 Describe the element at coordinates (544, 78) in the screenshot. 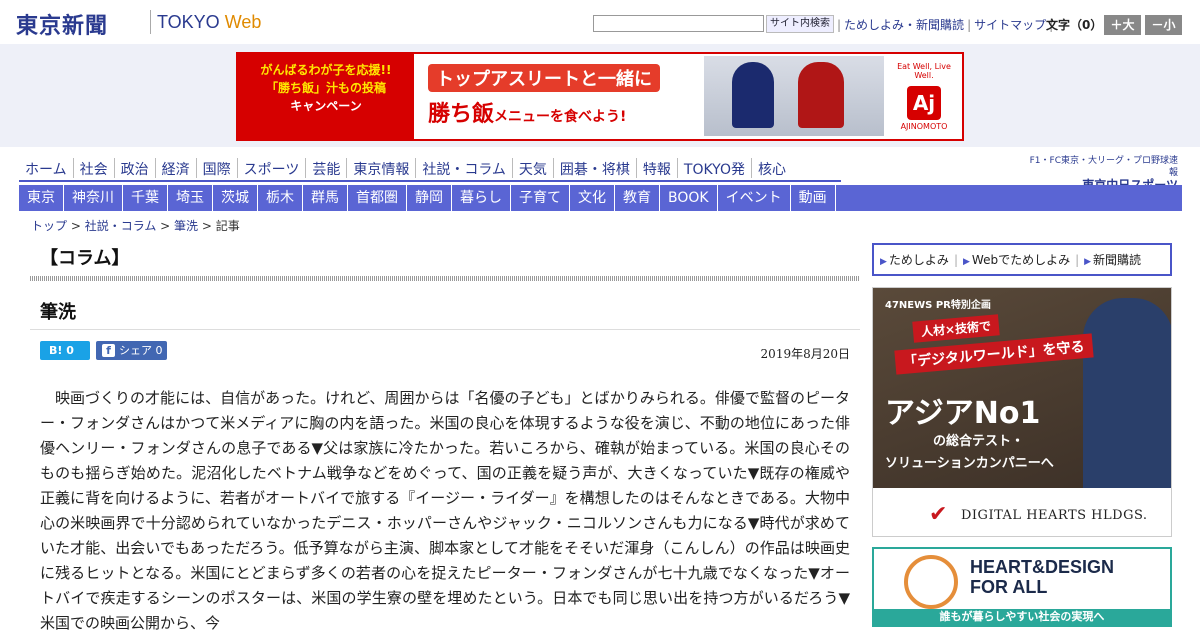

I see `ad-headline: トップアスリートと一緒に` at that location.